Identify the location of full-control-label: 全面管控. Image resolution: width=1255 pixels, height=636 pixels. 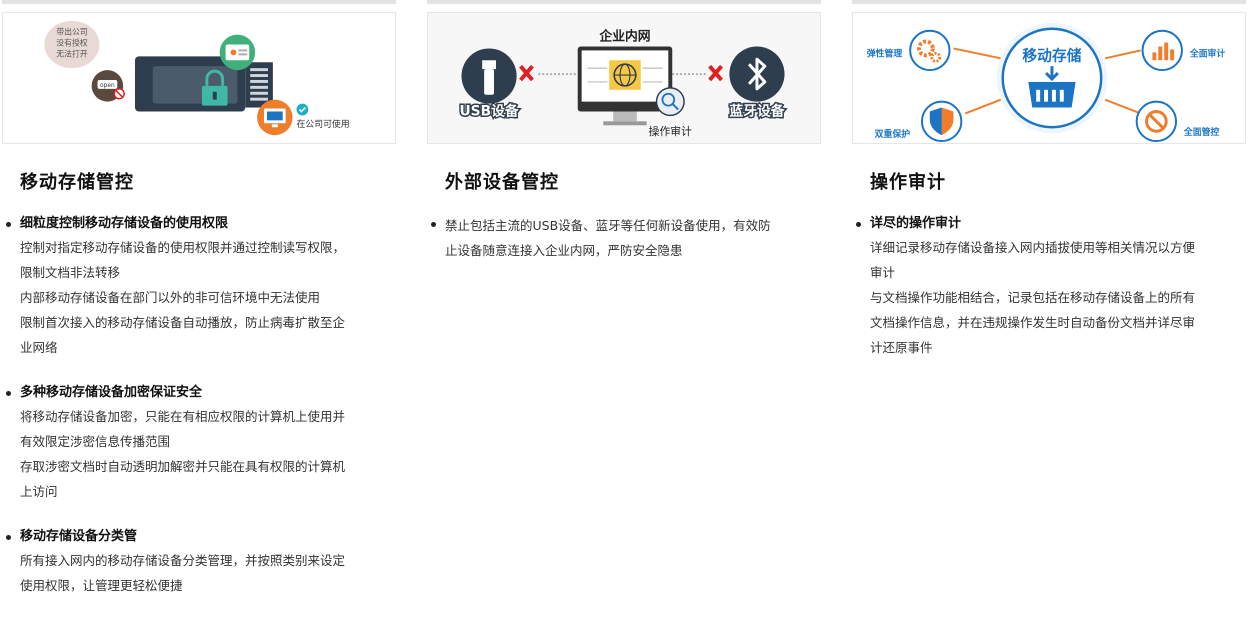
(1201, 132).